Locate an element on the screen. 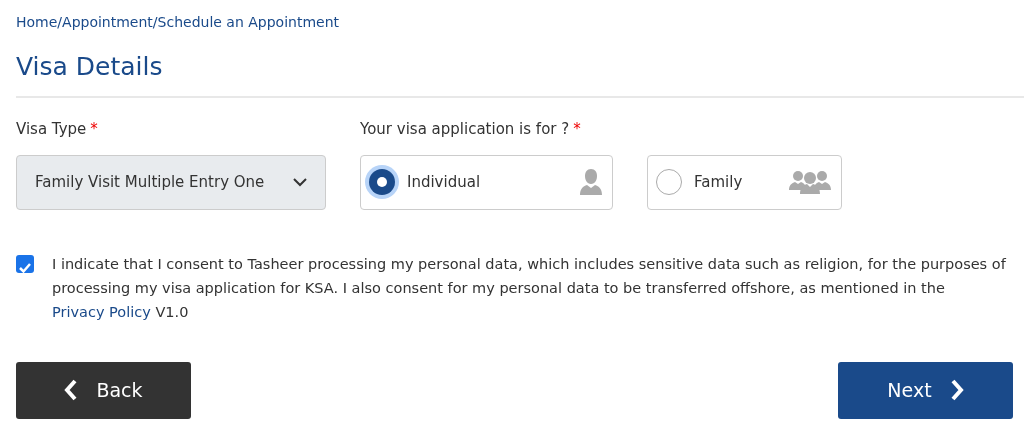 Image resolution: width=1024 pixels, height=447 pixels. radio-option: Family is located at coordinates (744, 182).